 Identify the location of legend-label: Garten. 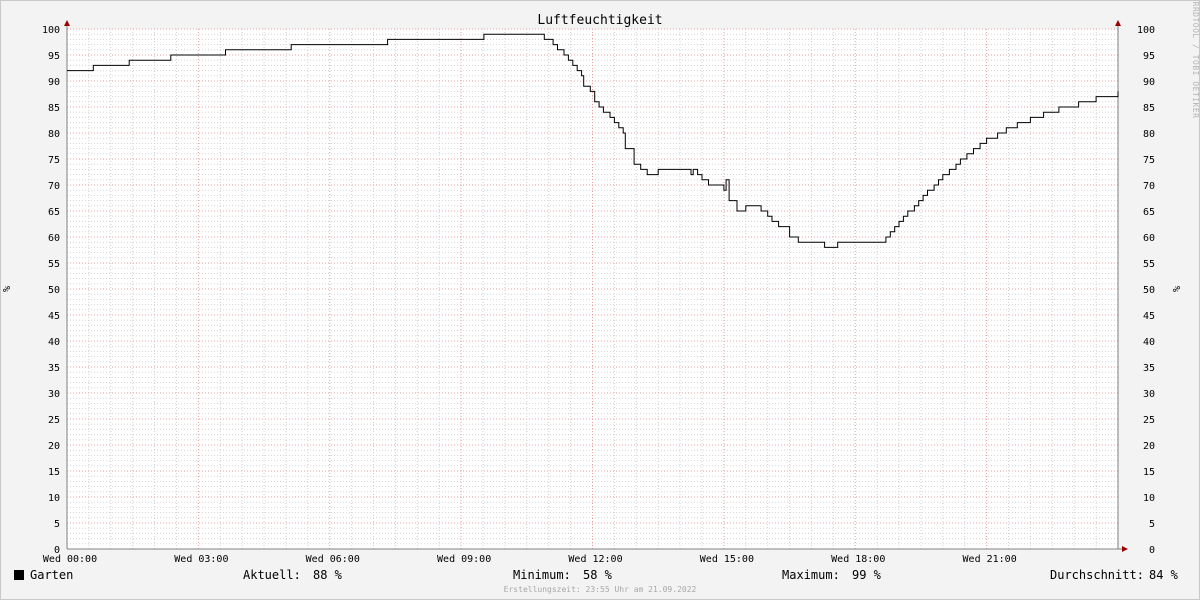
(51, 575).